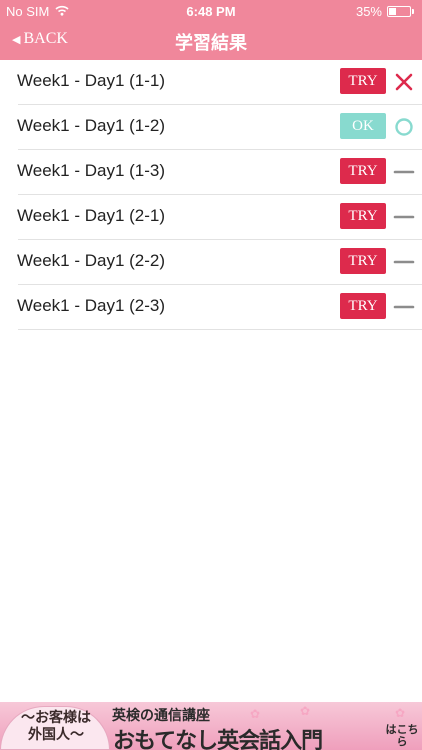 This screenshot has width=422, height=750. What do you see at coordinates (91, 125) in the screenshot?
I see `lesson-label: Week1 - Day1 (1-2)` at bounding box center [91, 125].